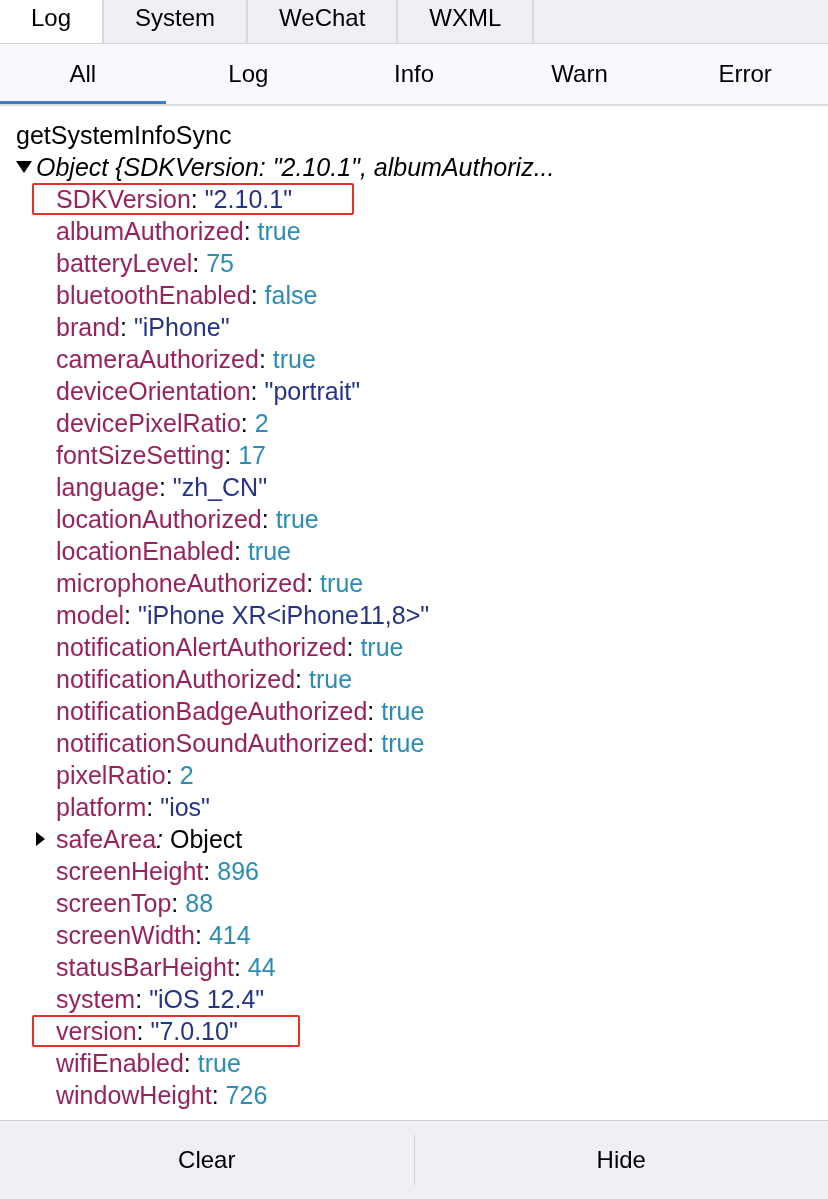 This screenshot has width=828, height=1199. What do you see at coordinates (161, 455) in the screenshot?
I see `property-line: fontSizeSetting: 17` at bounding box center [161, 455].